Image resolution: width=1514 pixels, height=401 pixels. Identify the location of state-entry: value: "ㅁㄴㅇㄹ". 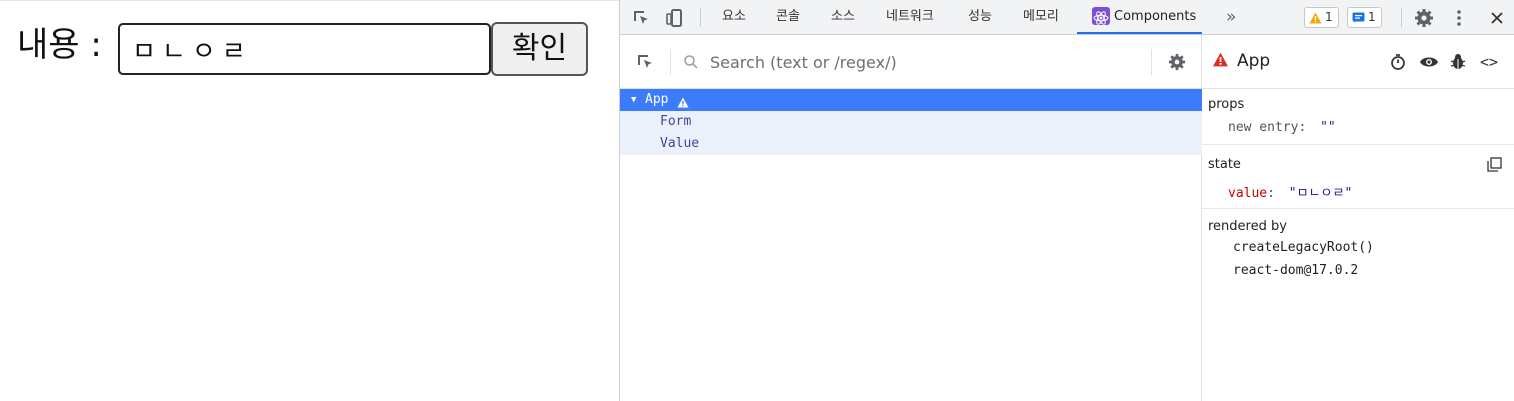
(1290, 191).